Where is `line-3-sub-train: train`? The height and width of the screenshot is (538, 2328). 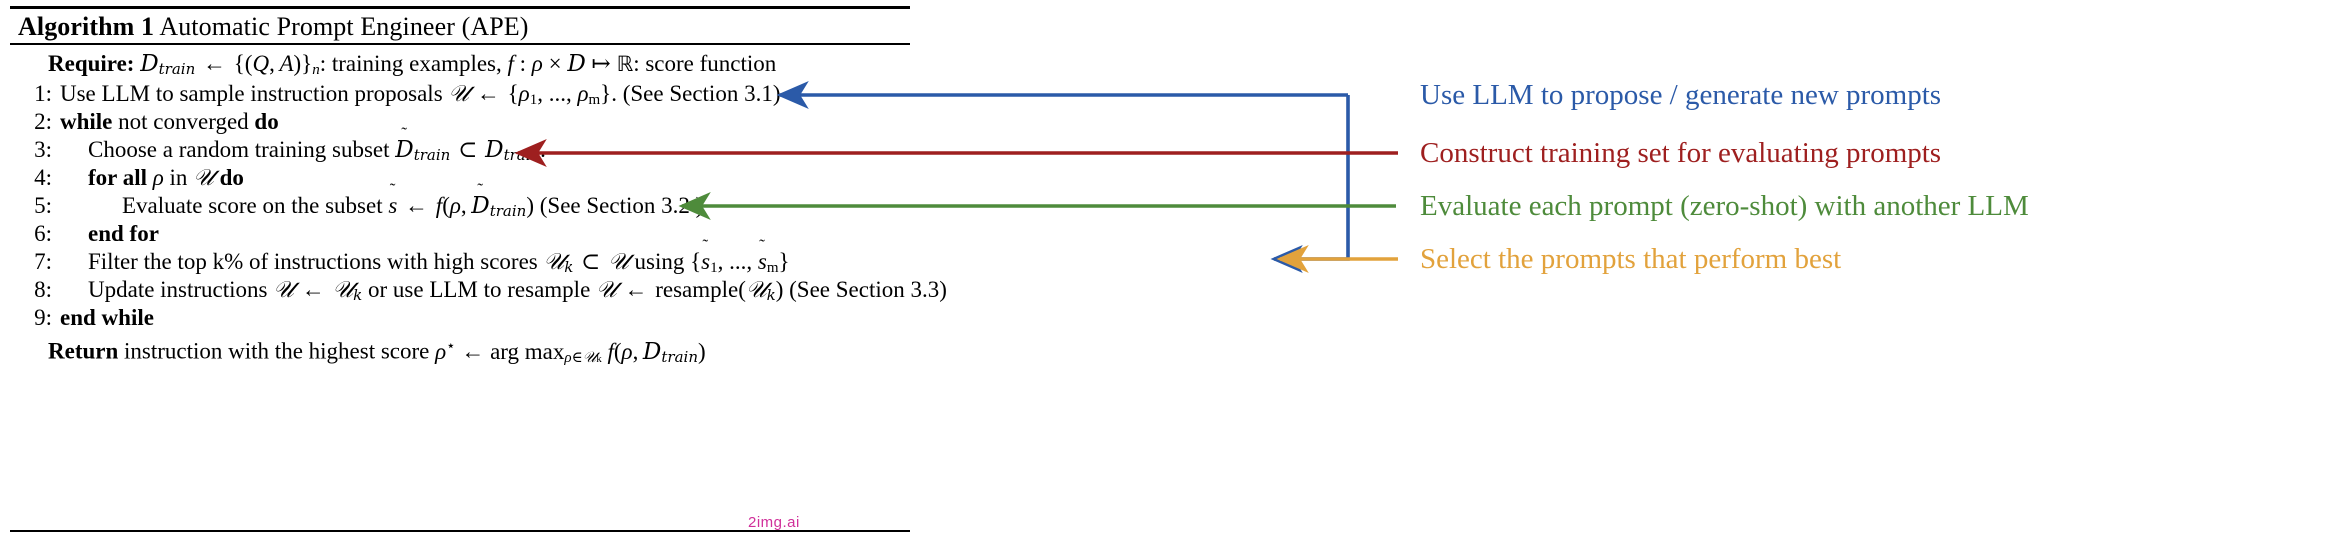 line-3-sub-train: train is located at coordinates (432, 155).